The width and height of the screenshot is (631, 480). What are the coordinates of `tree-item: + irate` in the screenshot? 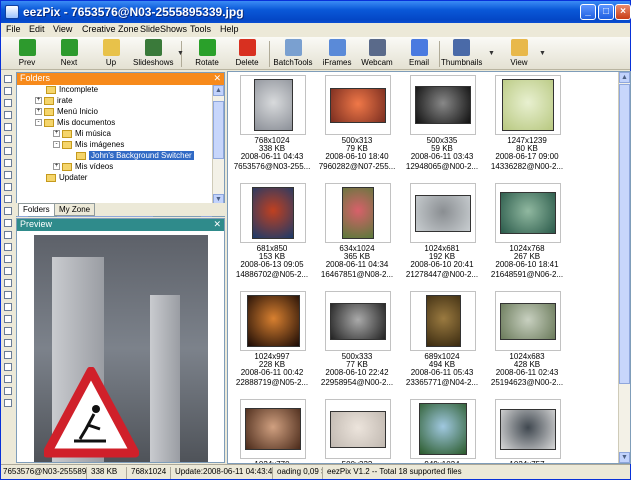 It's located at (54, 101).